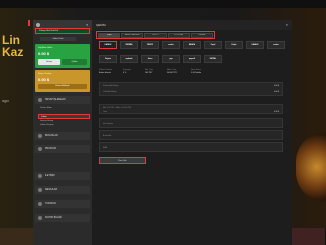 The image size is (326, 245). I want to click on info-header: İşlem Süresi, so click(196, 70).